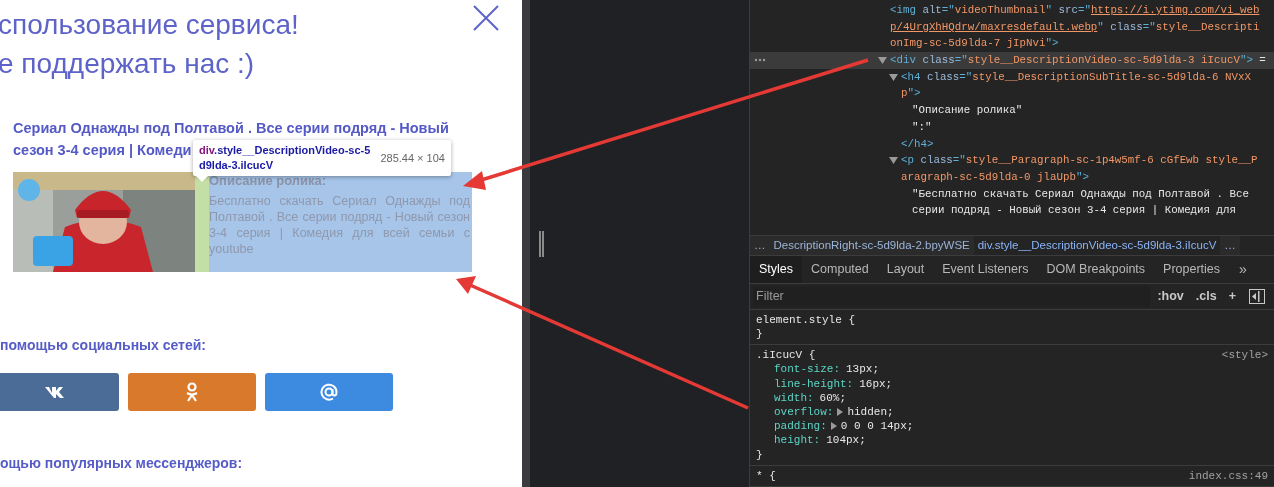 This screenshot has height=487, width=1274. I want to click on close-button, so click(486, 18).